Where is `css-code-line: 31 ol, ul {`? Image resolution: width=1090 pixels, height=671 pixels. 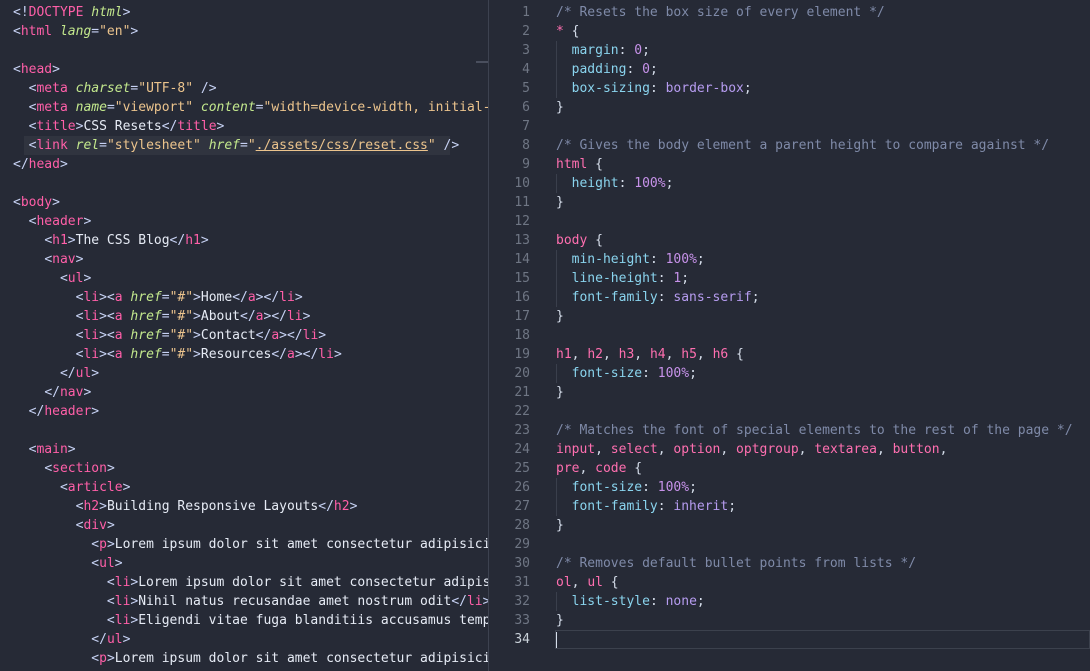 css-code-line: 31 ol, ul { is located at coordinates (789, 582).